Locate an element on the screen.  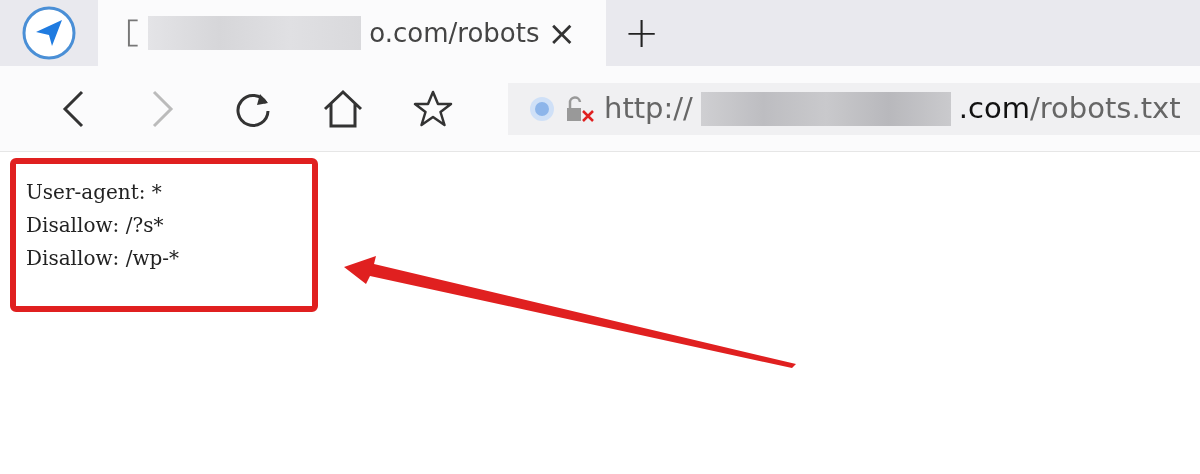
back-icon is located at coordinates (73, 108).